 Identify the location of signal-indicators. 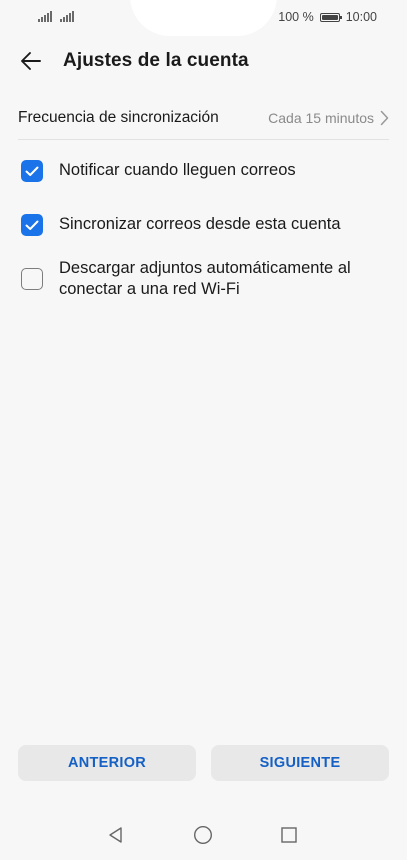
(56, 16).